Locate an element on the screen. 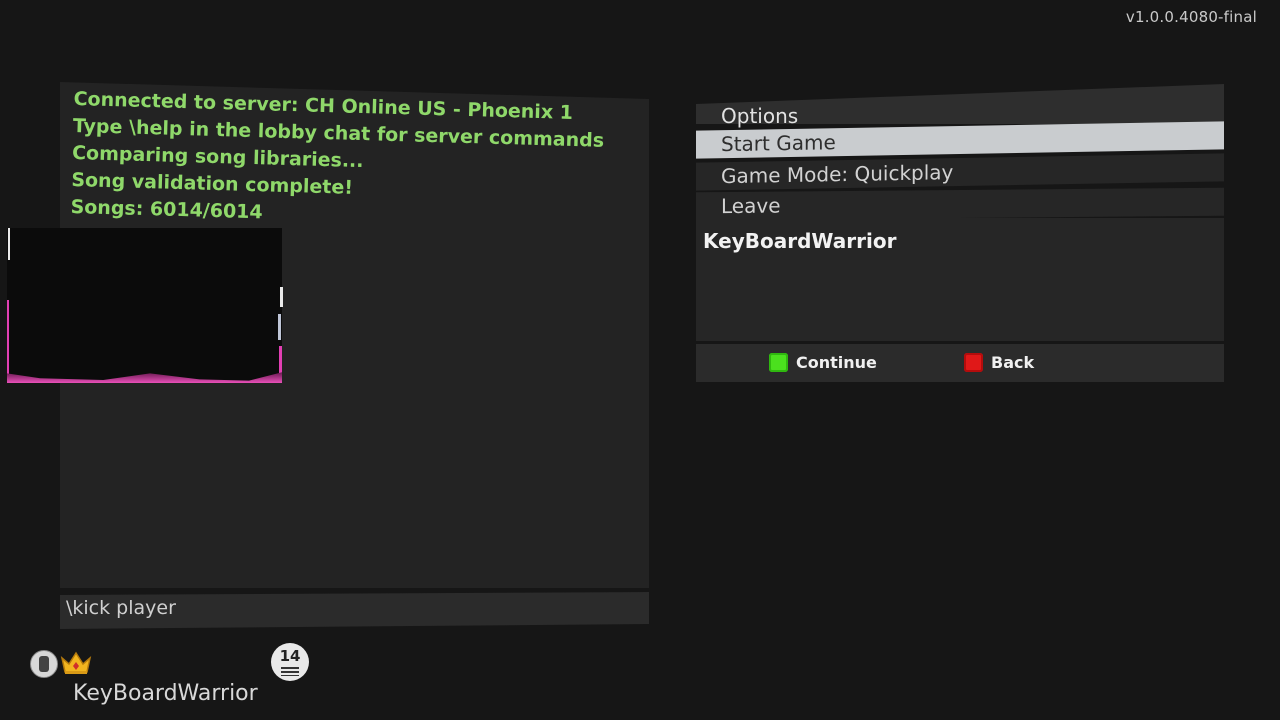 This screenshot has height=720, width=1280. chat-input-value: \kick player is located at coordinates (121, 608).